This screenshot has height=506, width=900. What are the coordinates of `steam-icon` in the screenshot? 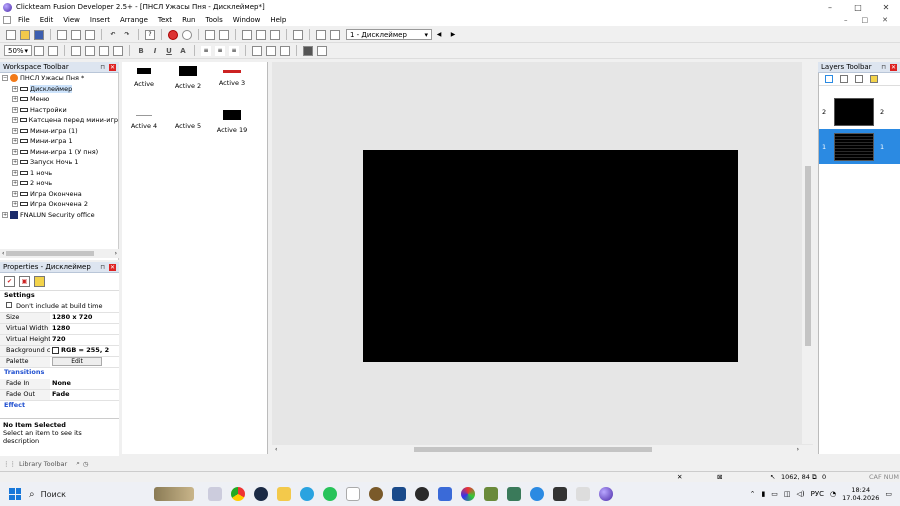 It's located at (261, 494).